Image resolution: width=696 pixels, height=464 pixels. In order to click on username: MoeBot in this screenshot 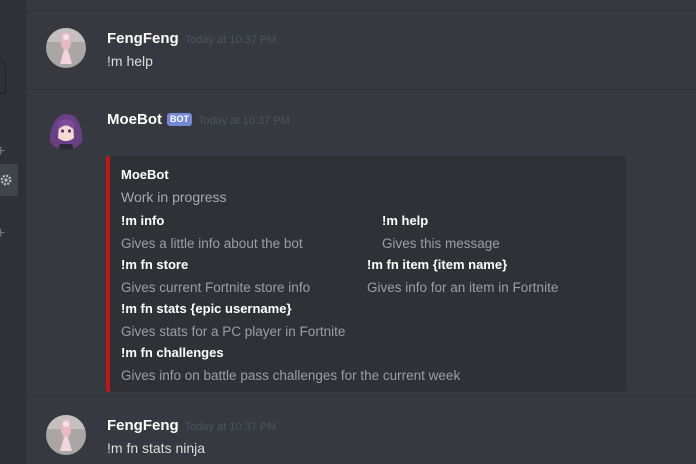, I will do `click(134, 119)`.